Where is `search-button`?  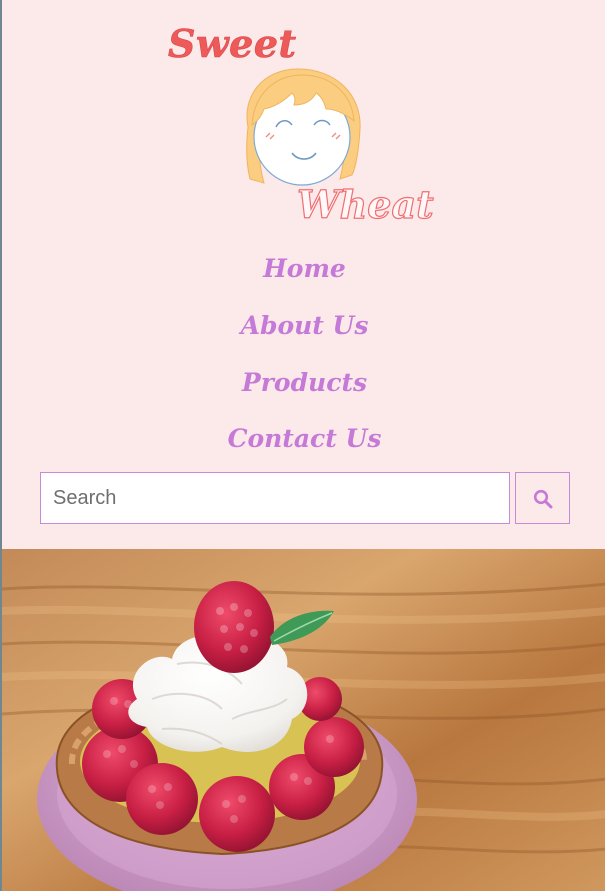
search-button is located at coordinates (542, 498).